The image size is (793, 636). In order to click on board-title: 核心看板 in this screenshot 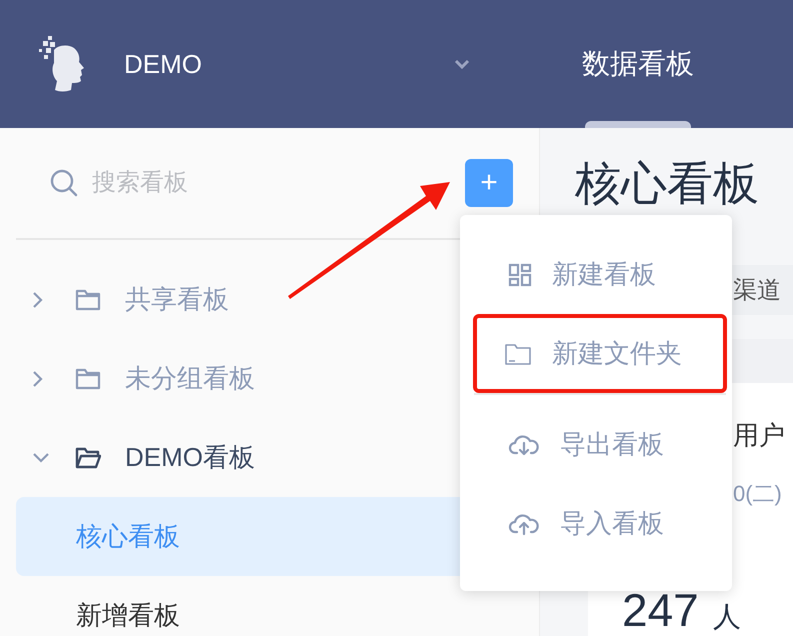, I will do `click(667, 183)`.